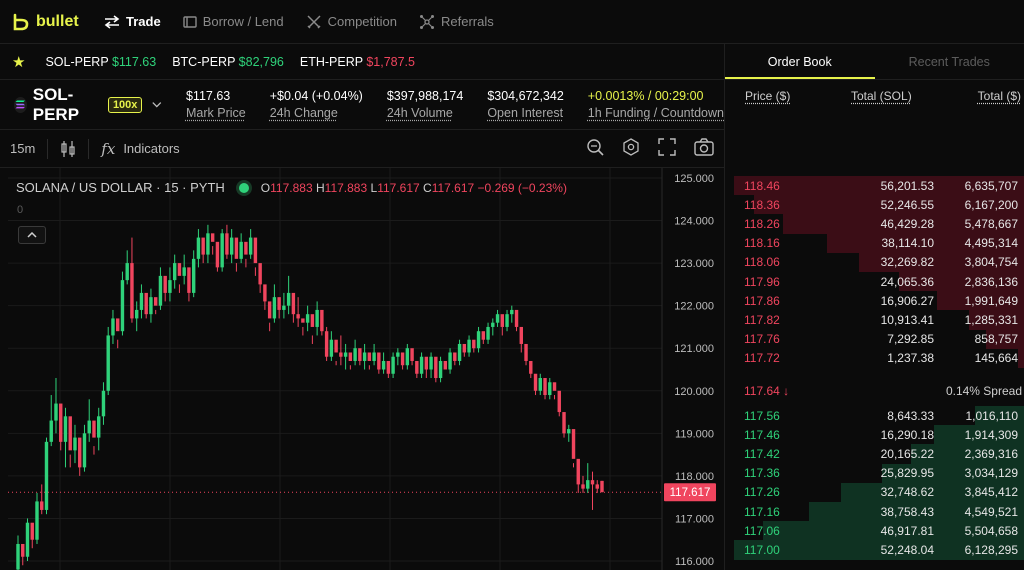  I want to click on bid-row: 117.46 16,290.18 1,914,309, so click(879, 435).